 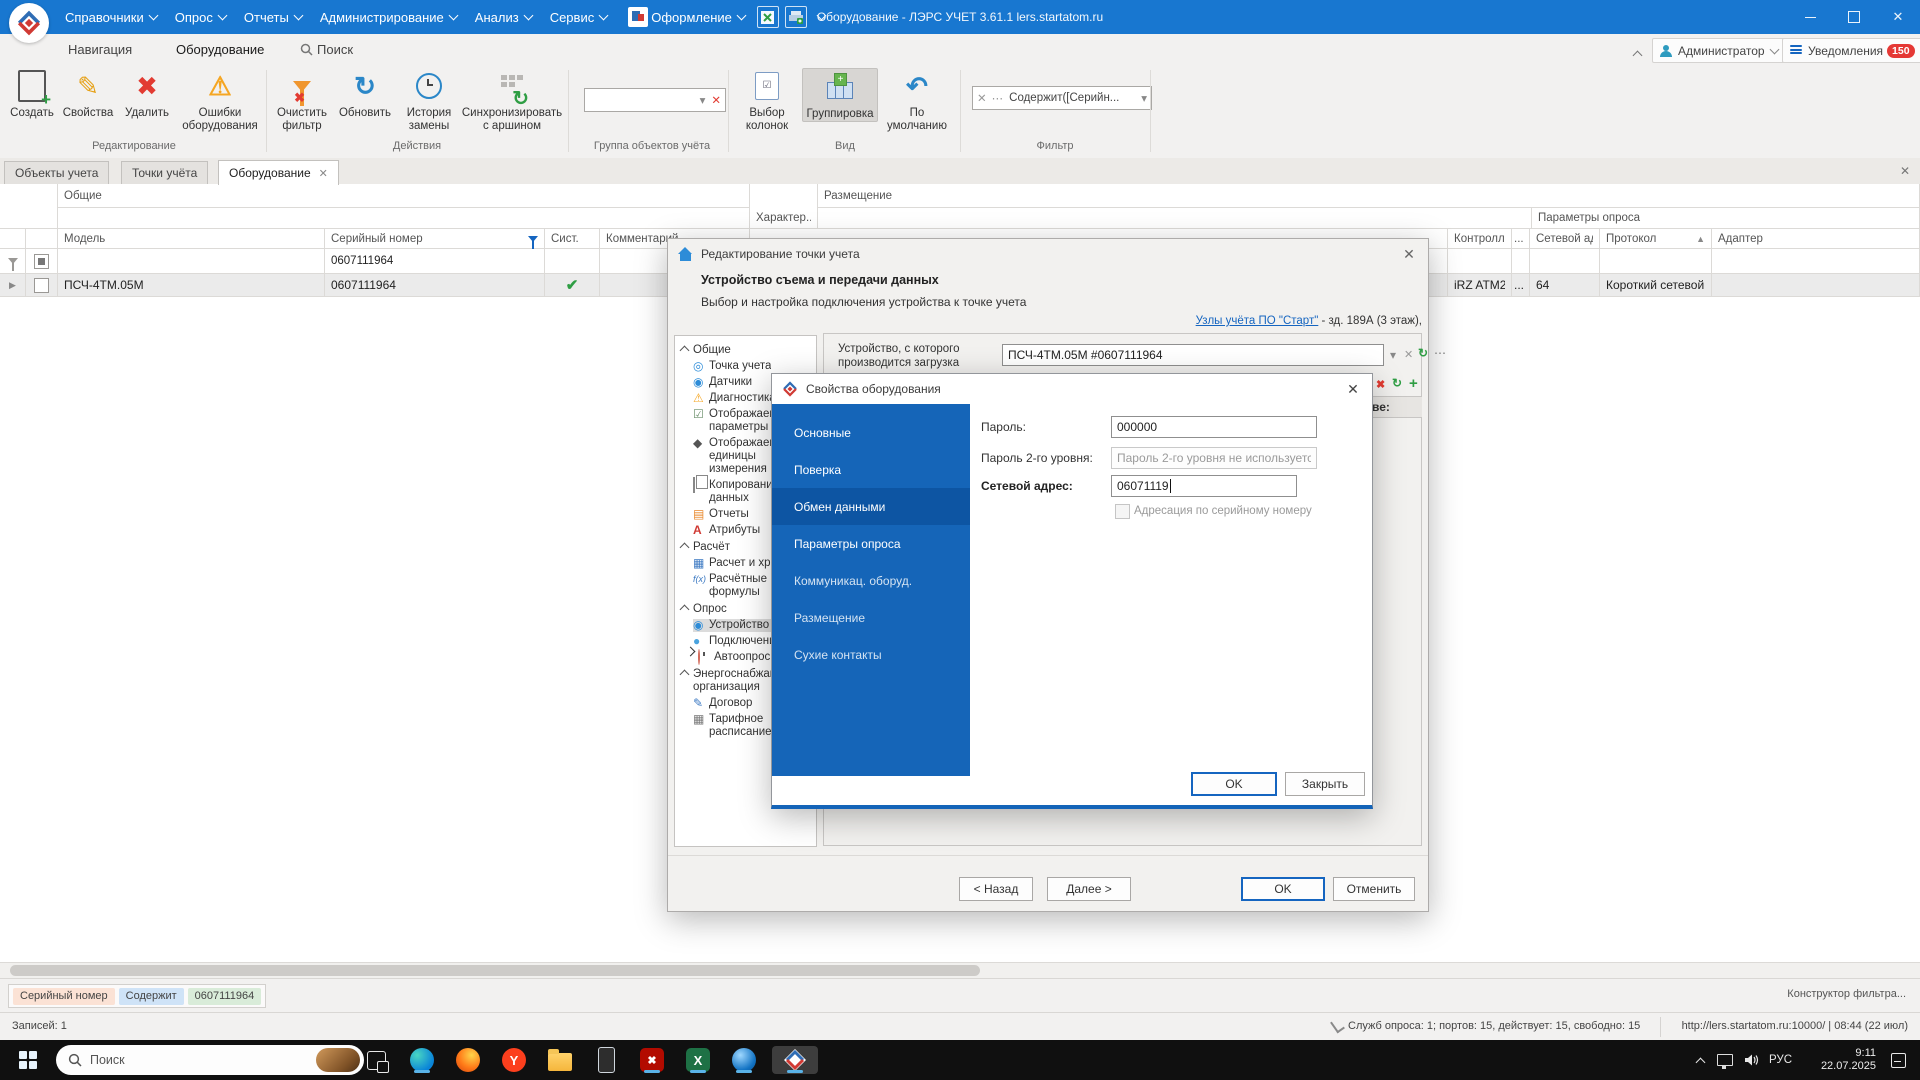 I want to click on cell-serial: 0607111964, so click(x=435, y=285).